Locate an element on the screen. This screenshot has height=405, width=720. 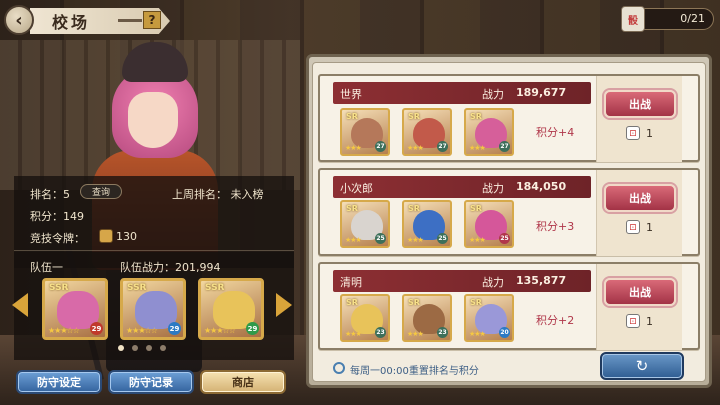
opponent-score-reward: 积分+3 is located at coordinates (555, 226).